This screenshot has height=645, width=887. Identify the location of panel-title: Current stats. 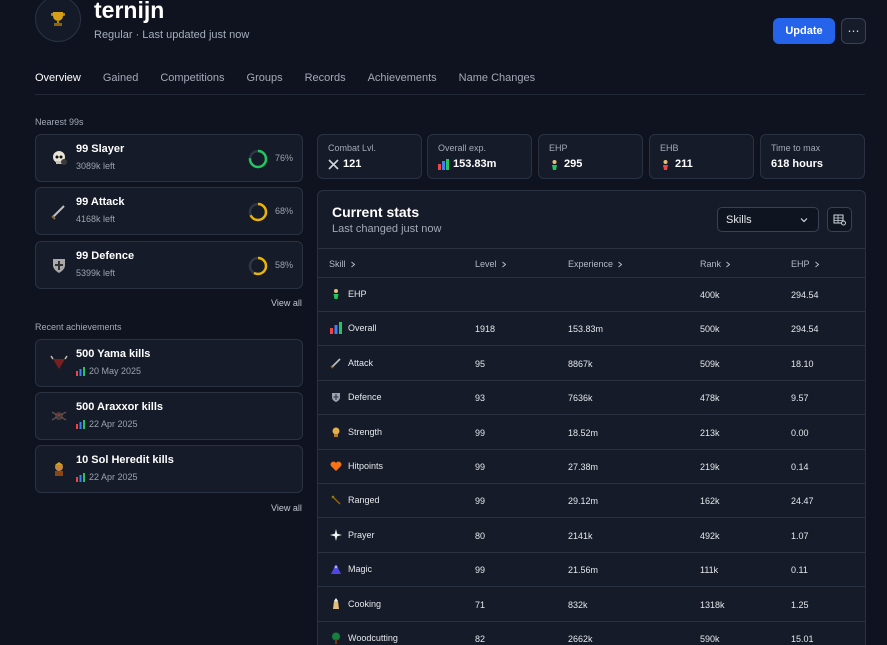
(376, 212).